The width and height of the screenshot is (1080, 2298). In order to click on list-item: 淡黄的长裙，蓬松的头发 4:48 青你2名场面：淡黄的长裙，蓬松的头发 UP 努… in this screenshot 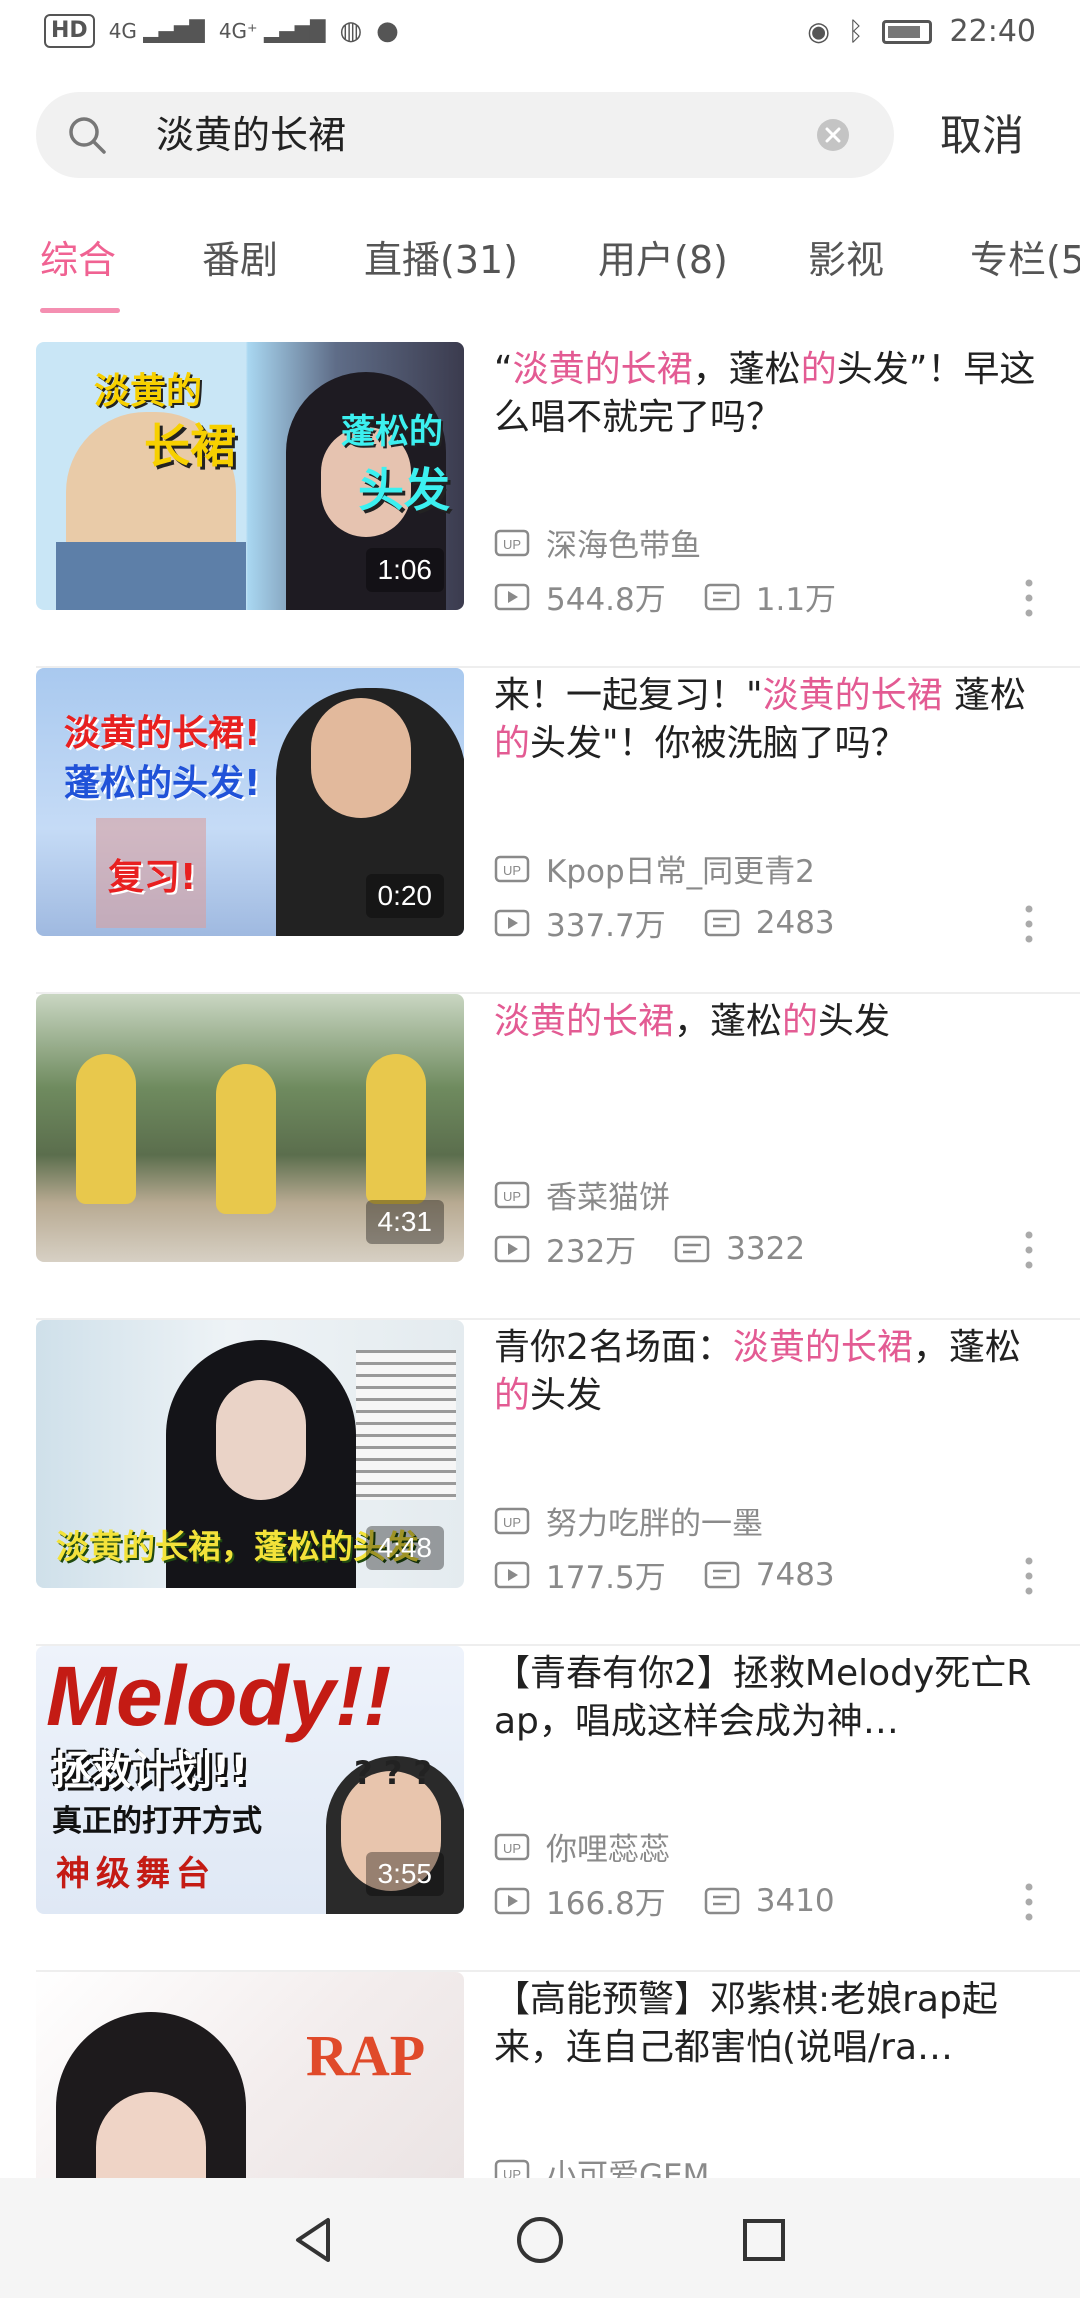, I will do `click(540, 1483)`.